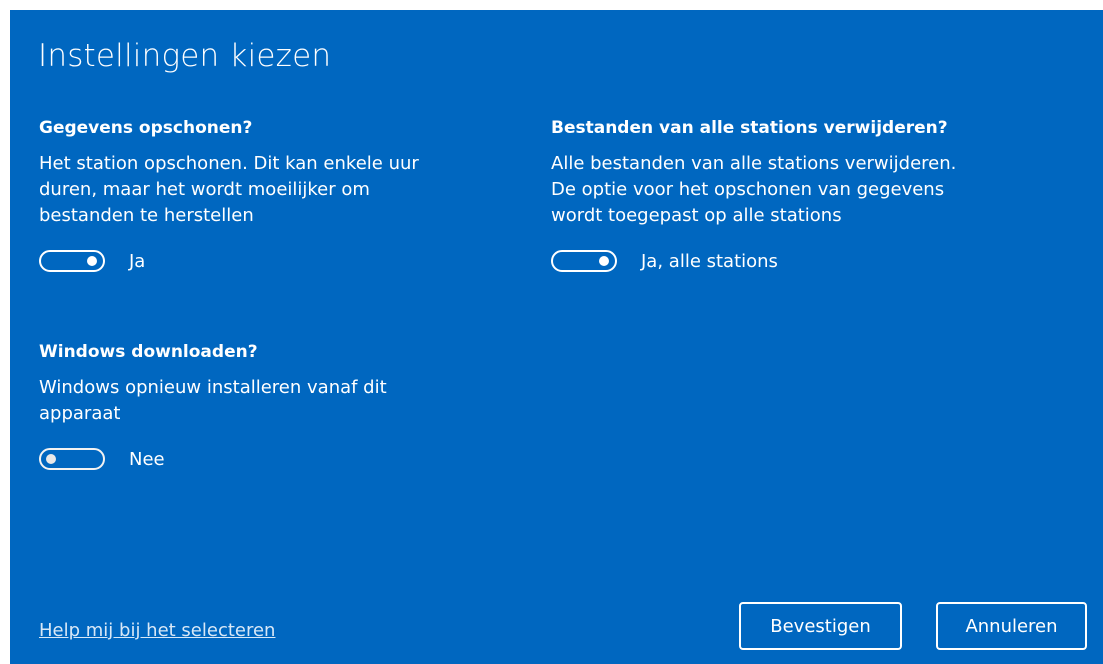 This screenshot has width=1103, height=664. What do you see at coordinates (146, 128) in the screenshot?
I see `wipe-data-heading: Gegevens opschonen?` at bounding box center [146, 128].